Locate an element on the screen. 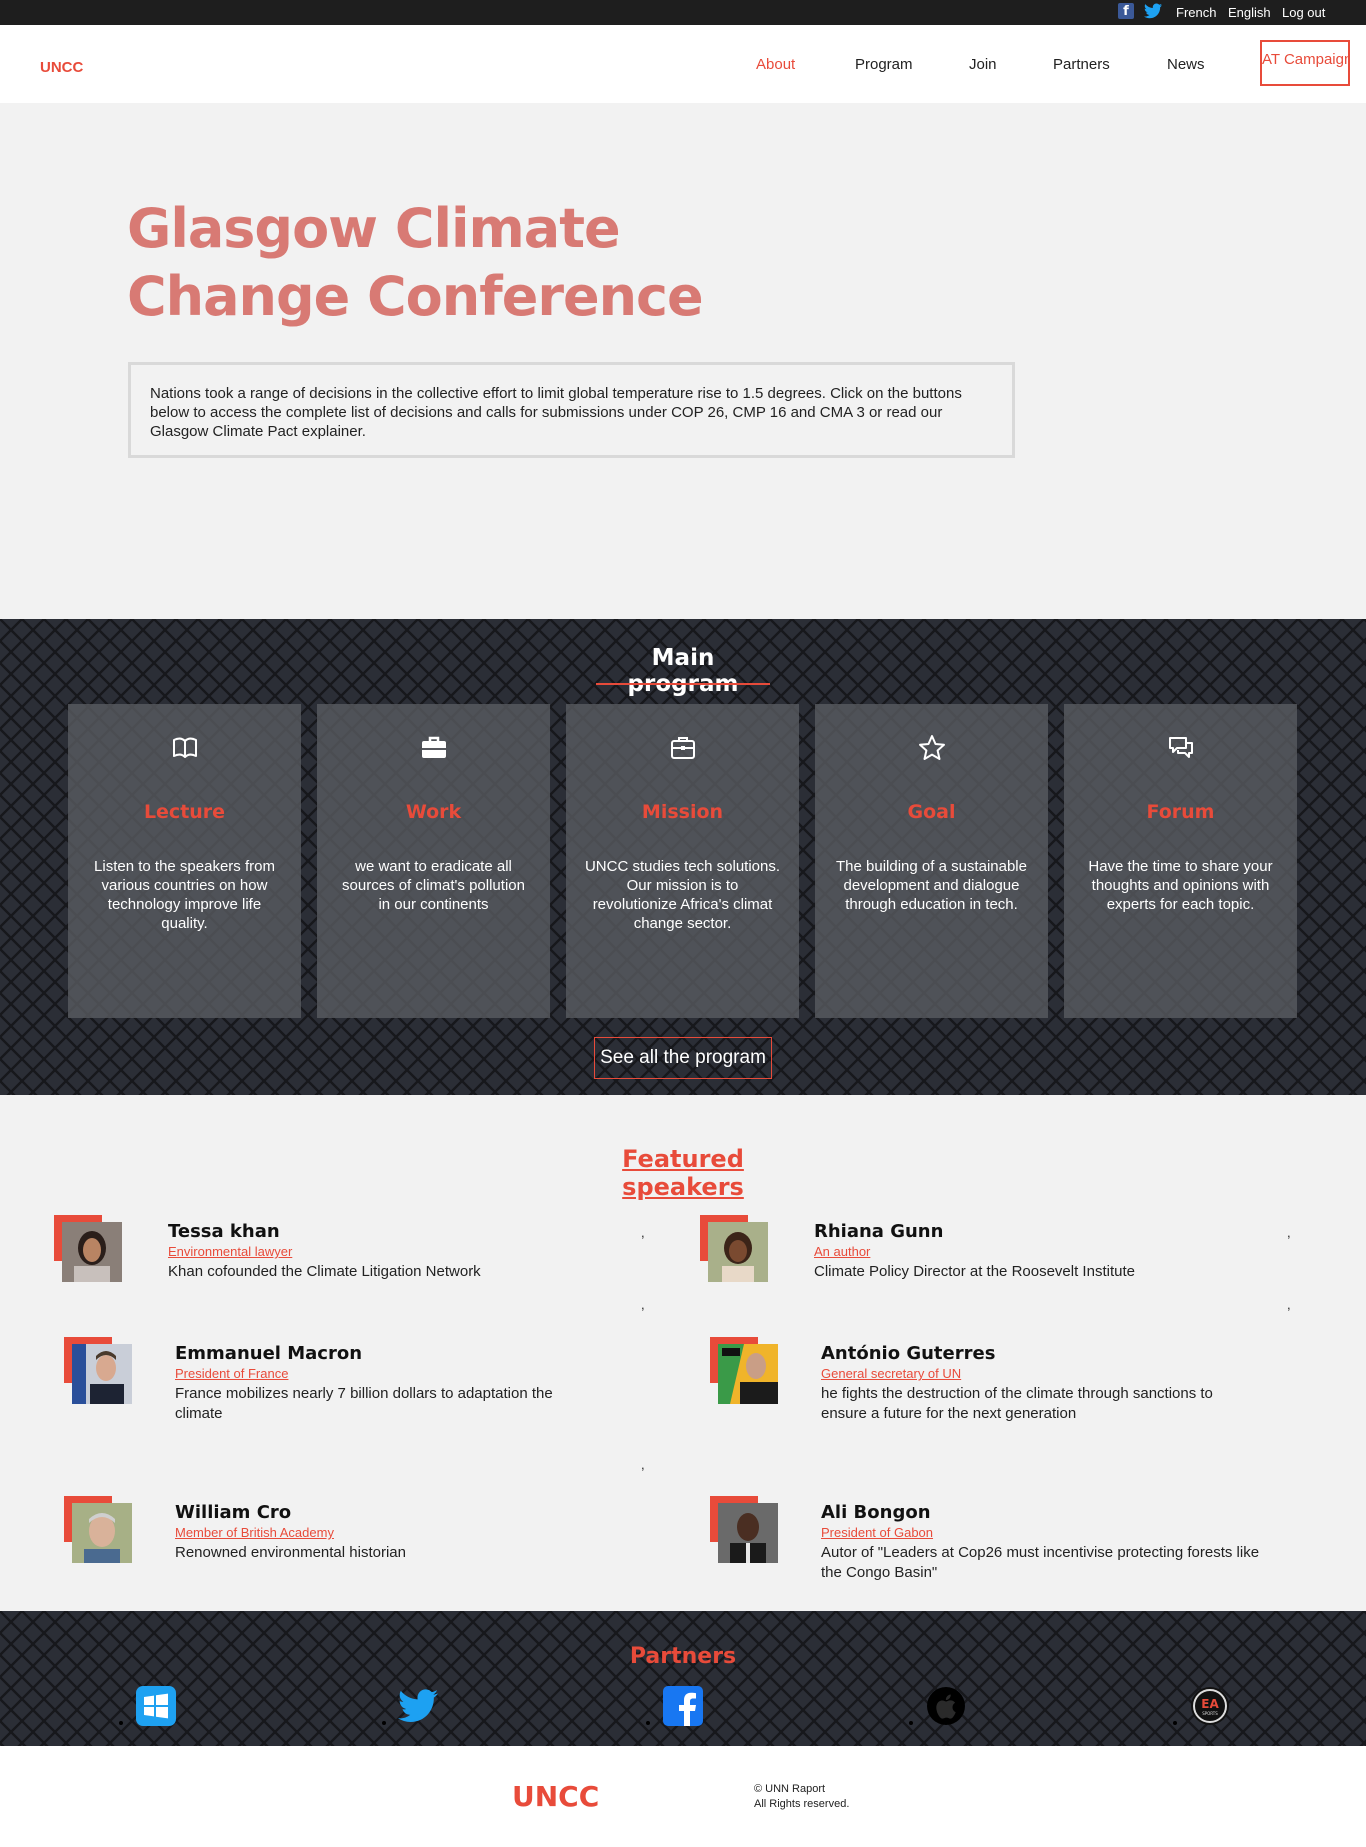 The height and width of the screenshot is (1847, 1366). speakers-title: Featured speakers is located at coordinates (683, 1173).